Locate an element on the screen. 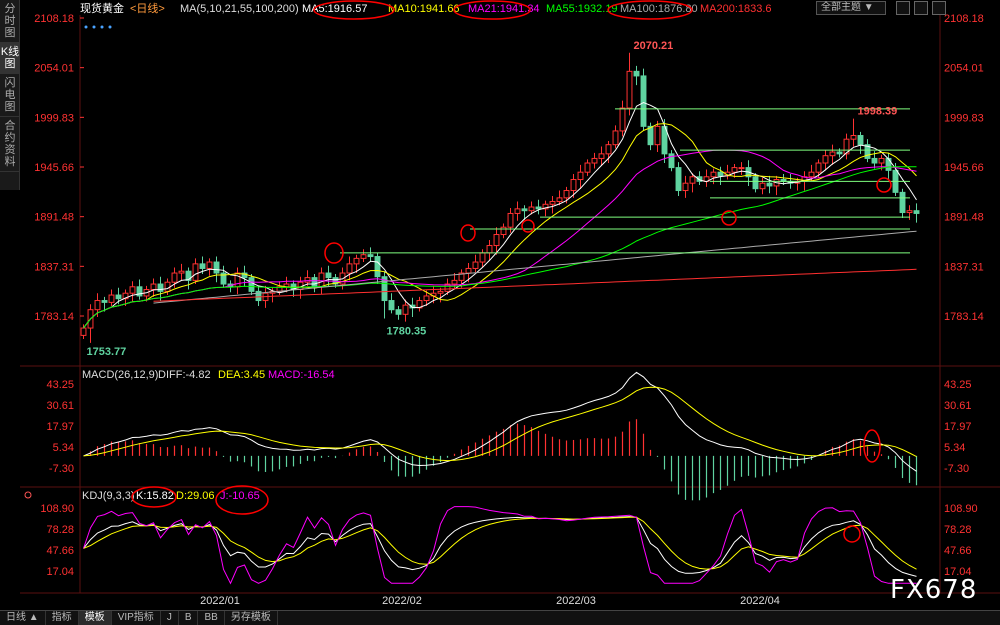 Image resolution: width=1000 pixels, height=625 pixels. side-tab-2: 闪电图 is located at coordinates (10, 95).